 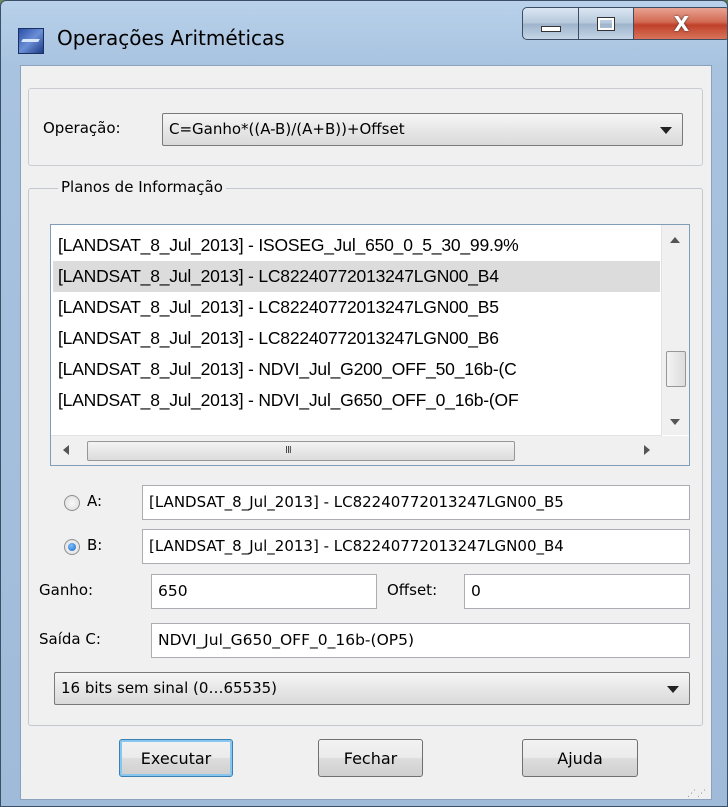 I want to click on close-icon: X, so click(x=681, y=23).